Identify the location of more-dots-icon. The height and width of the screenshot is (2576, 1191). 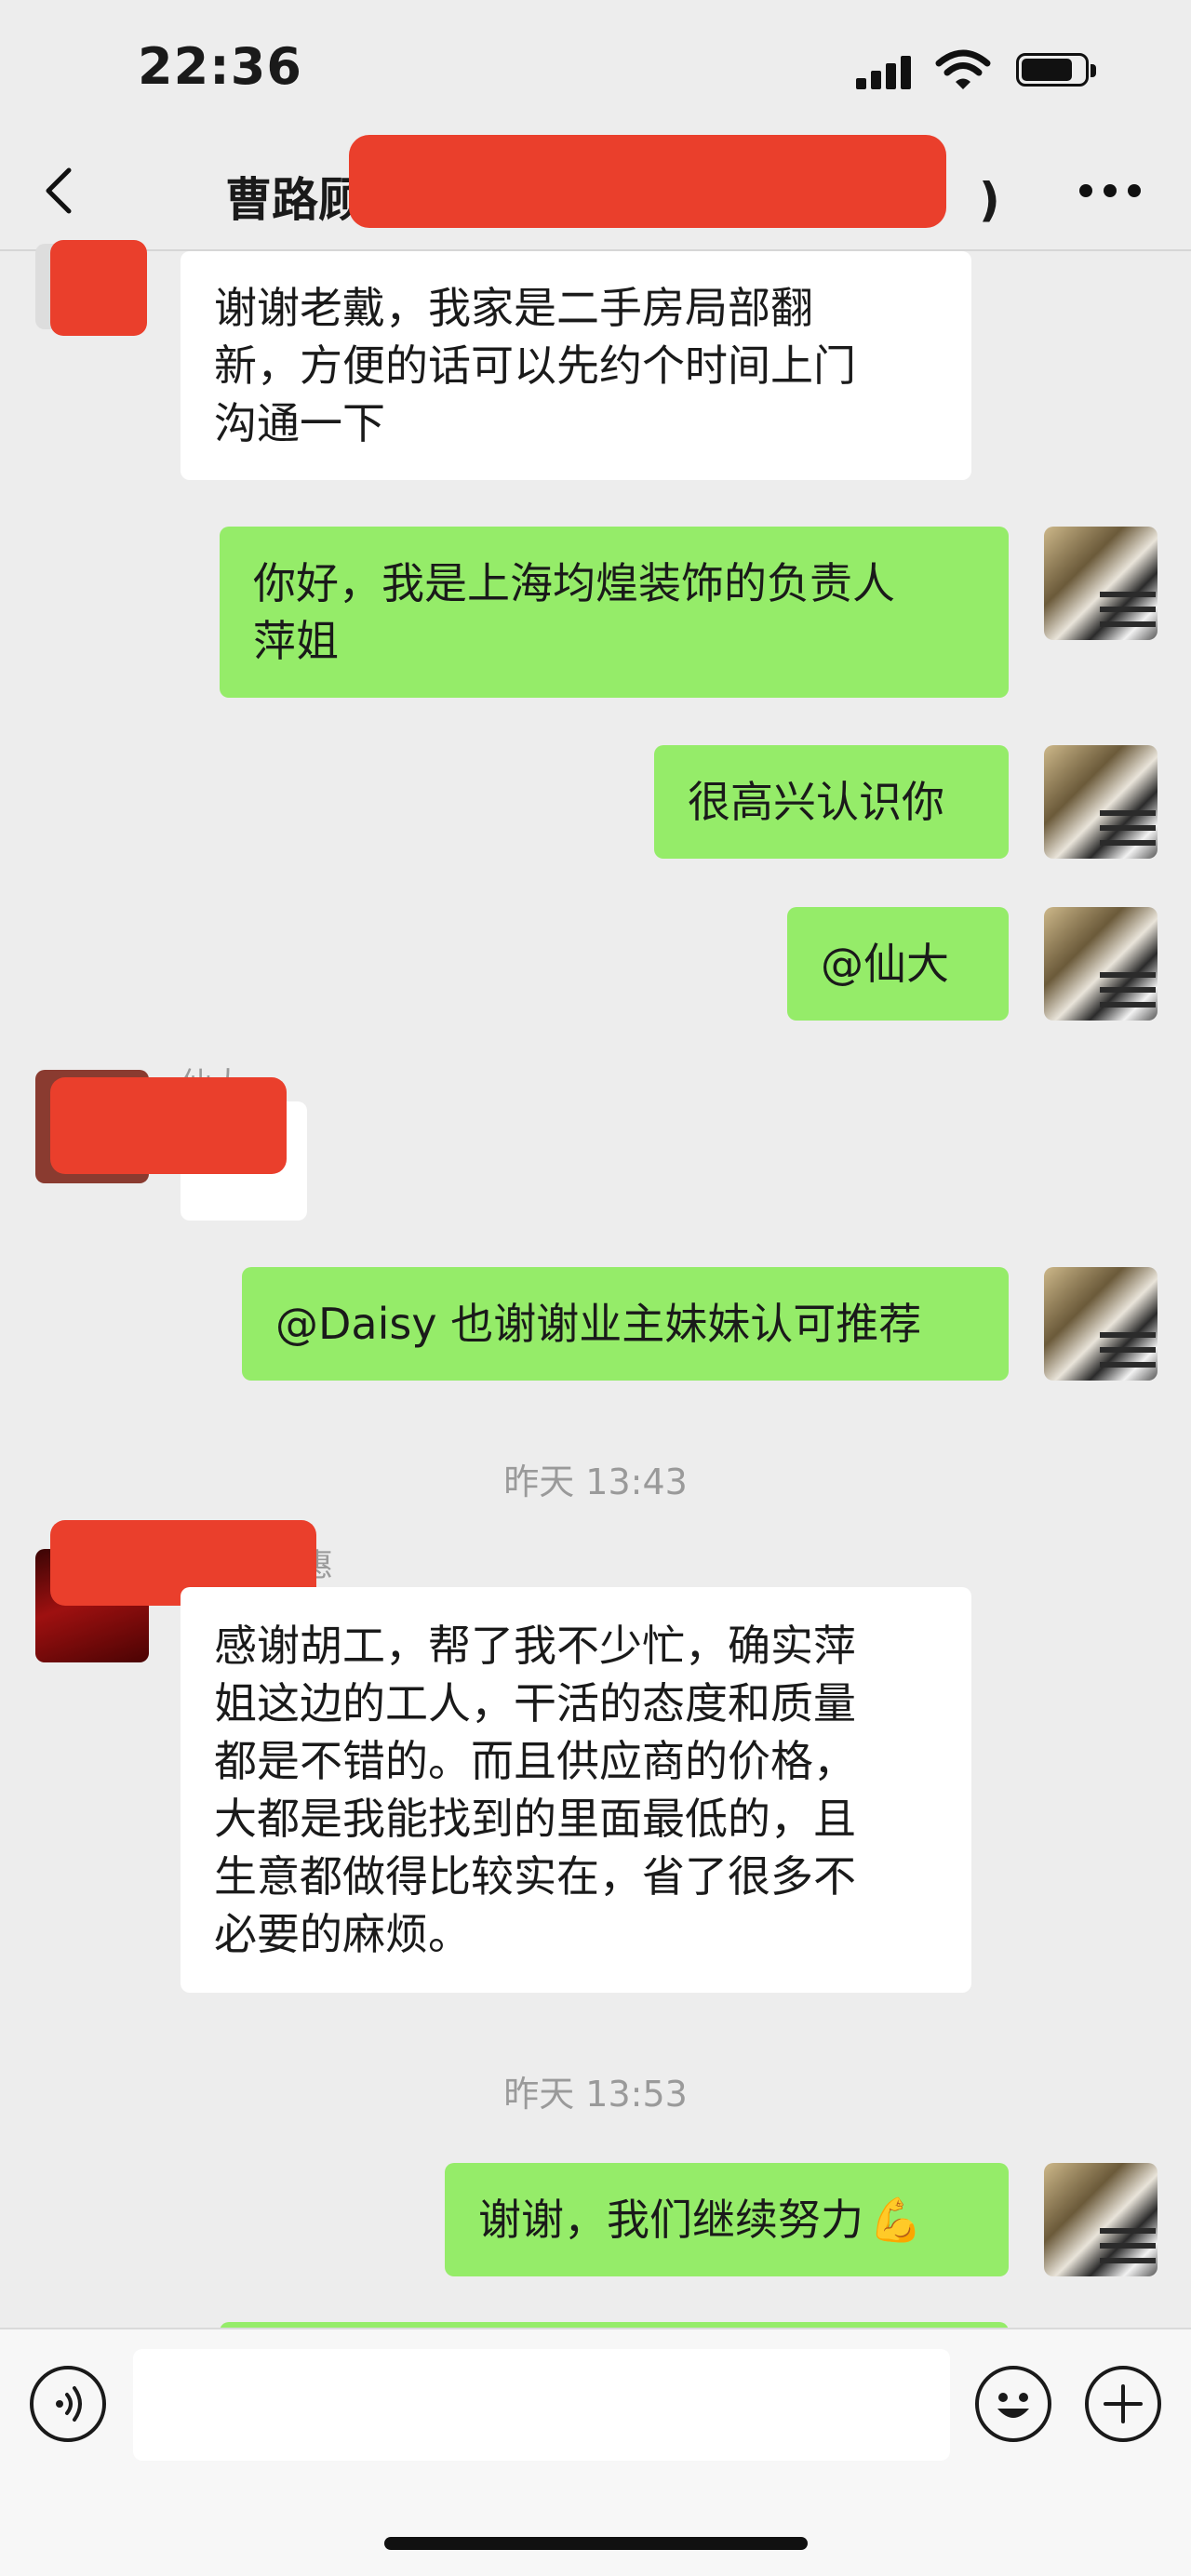
(1111, 191).